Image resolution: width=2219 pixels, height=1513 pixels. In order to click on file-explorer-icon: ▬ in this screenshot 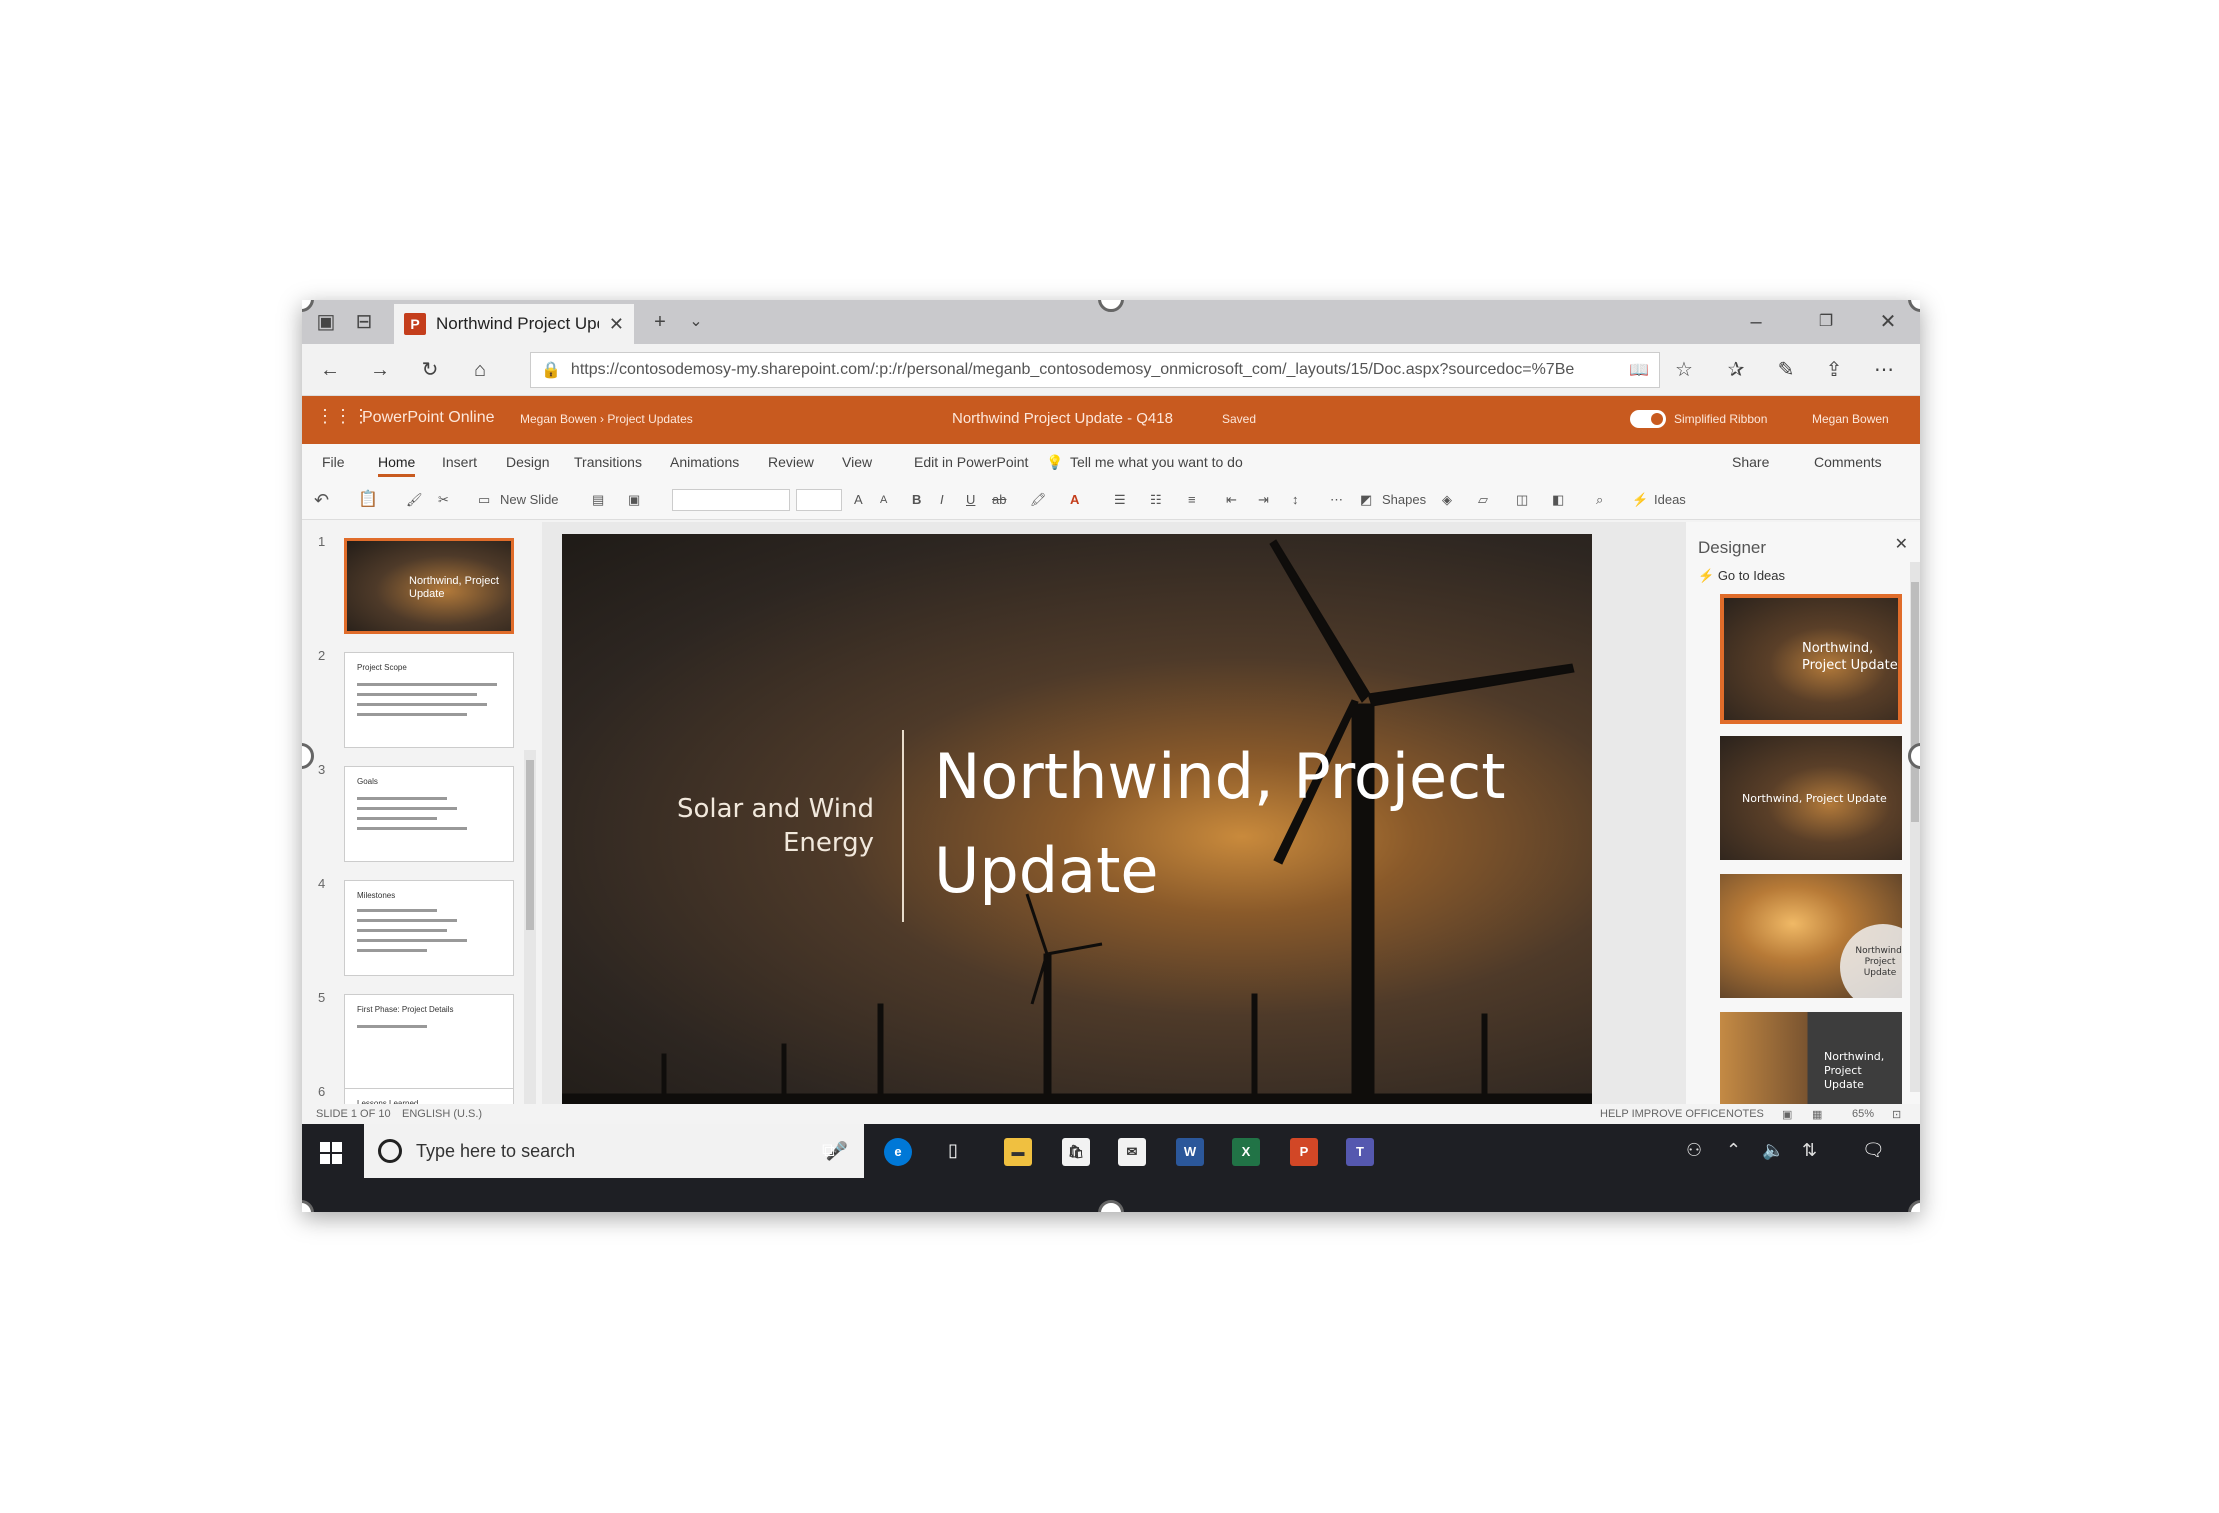, I will do `click(1018, 1152)`.